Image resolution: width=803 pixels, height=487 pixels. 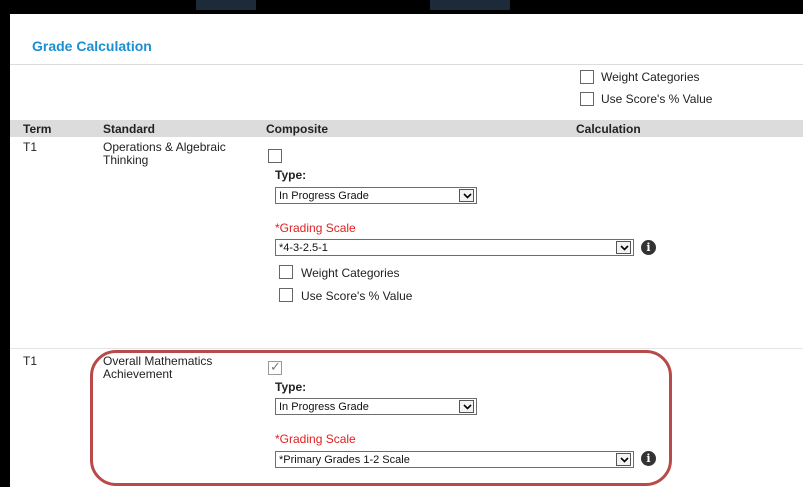 I want to click on row2-type-value: In Progress Grade, so click(x=324, y=407).